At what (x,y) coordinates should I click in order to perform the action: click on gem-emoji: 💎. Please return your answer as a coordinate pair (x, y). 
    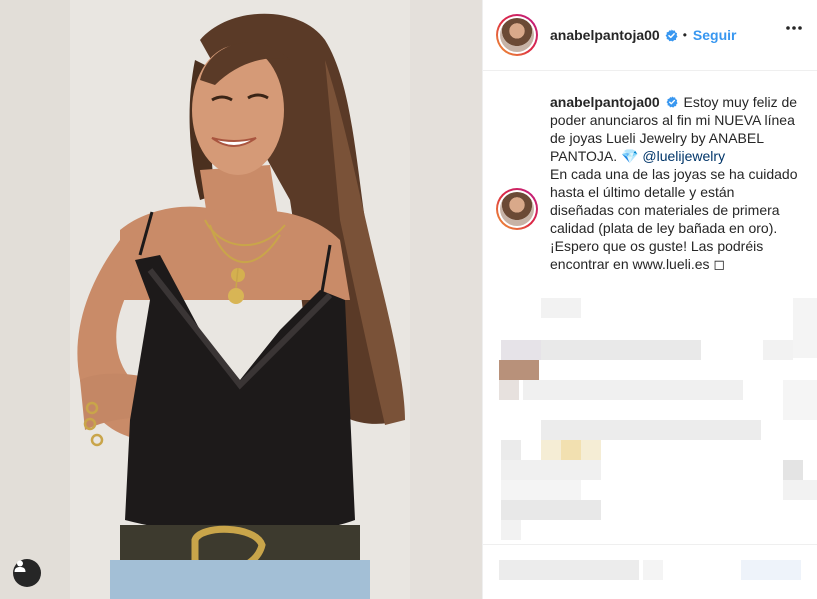
    Looking at the image, I should click on (630, 156).